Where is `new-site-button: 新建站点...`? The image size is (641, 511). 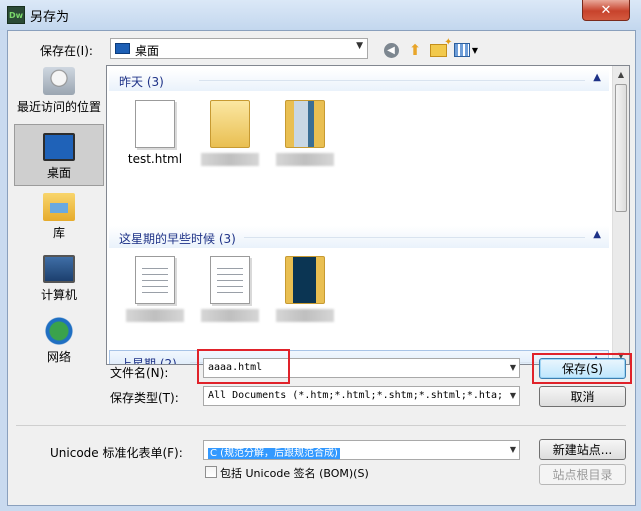 new-site-button: 新建站点... is located at coordinates (582, 449).